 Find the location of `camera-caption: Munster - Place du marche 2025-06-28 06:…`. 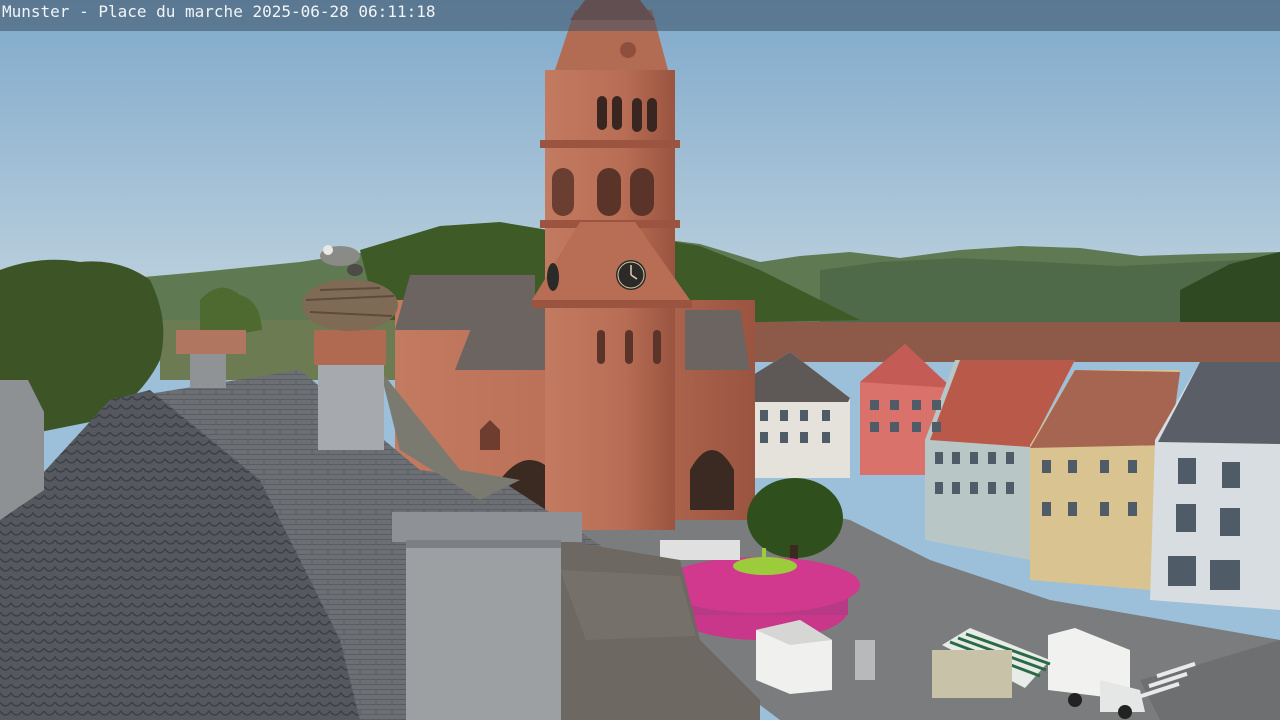

camera-caption: Munster - Place du marche 2025-06-28 06:… is located at coordinates (219, 11).